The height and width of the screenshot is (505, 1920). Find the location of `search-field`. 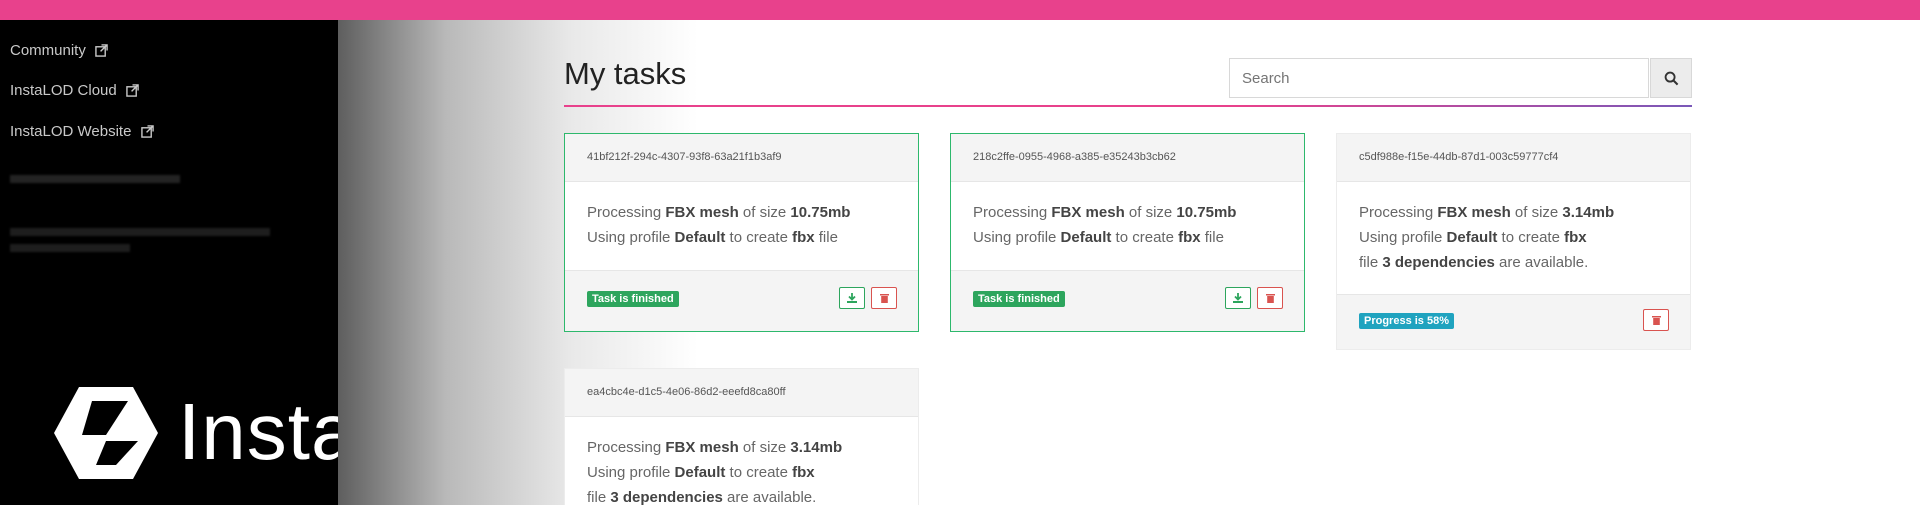

search-field is located at coordinates (1439, 78).